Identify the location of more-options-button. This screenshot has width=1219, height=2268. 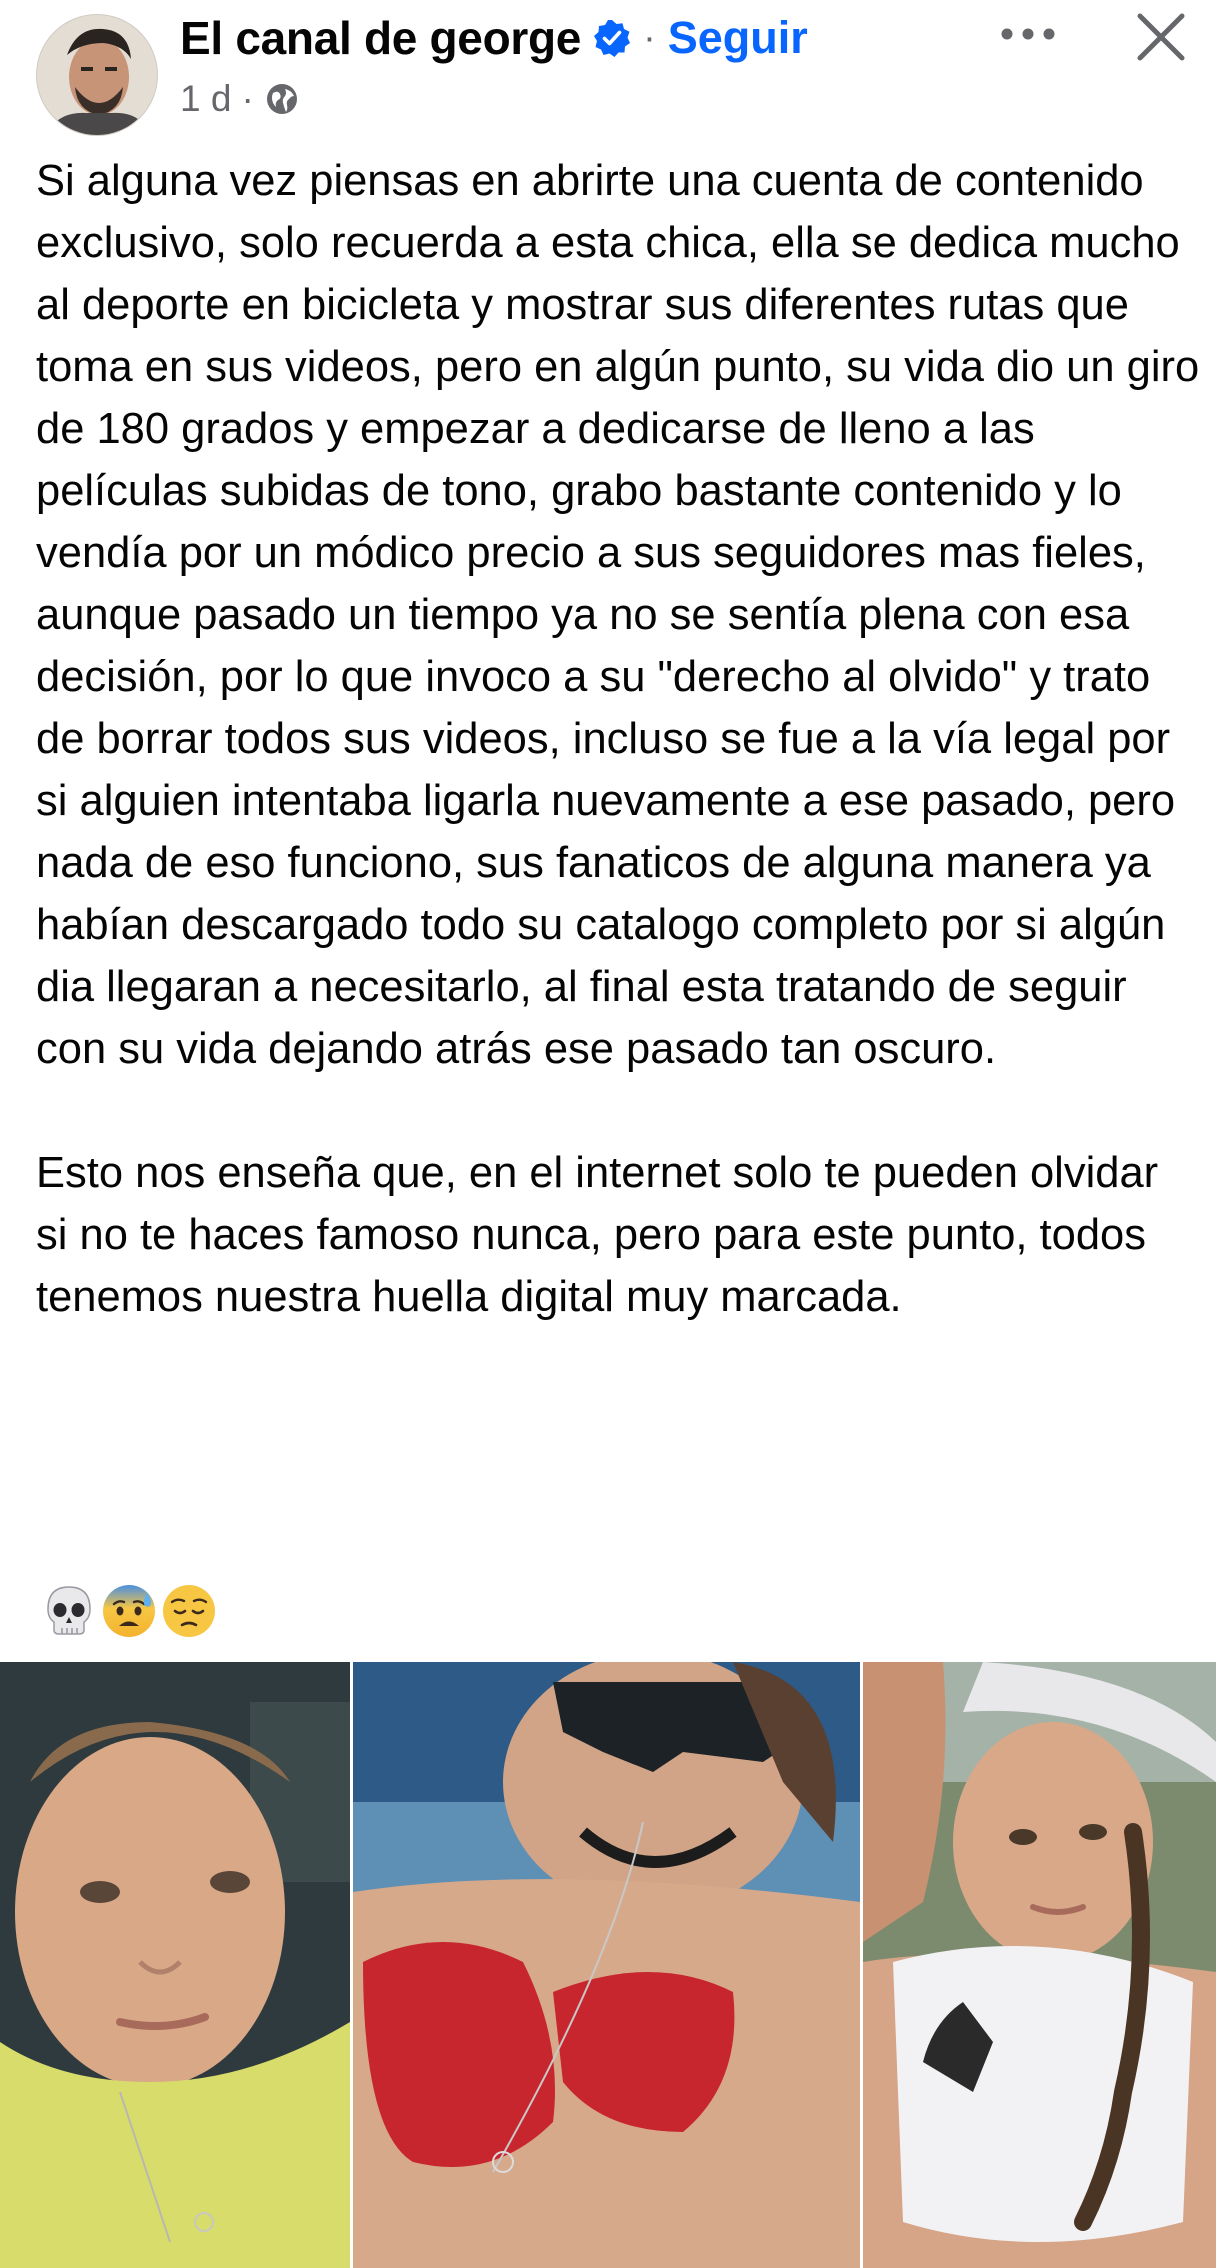
(1028, 36).